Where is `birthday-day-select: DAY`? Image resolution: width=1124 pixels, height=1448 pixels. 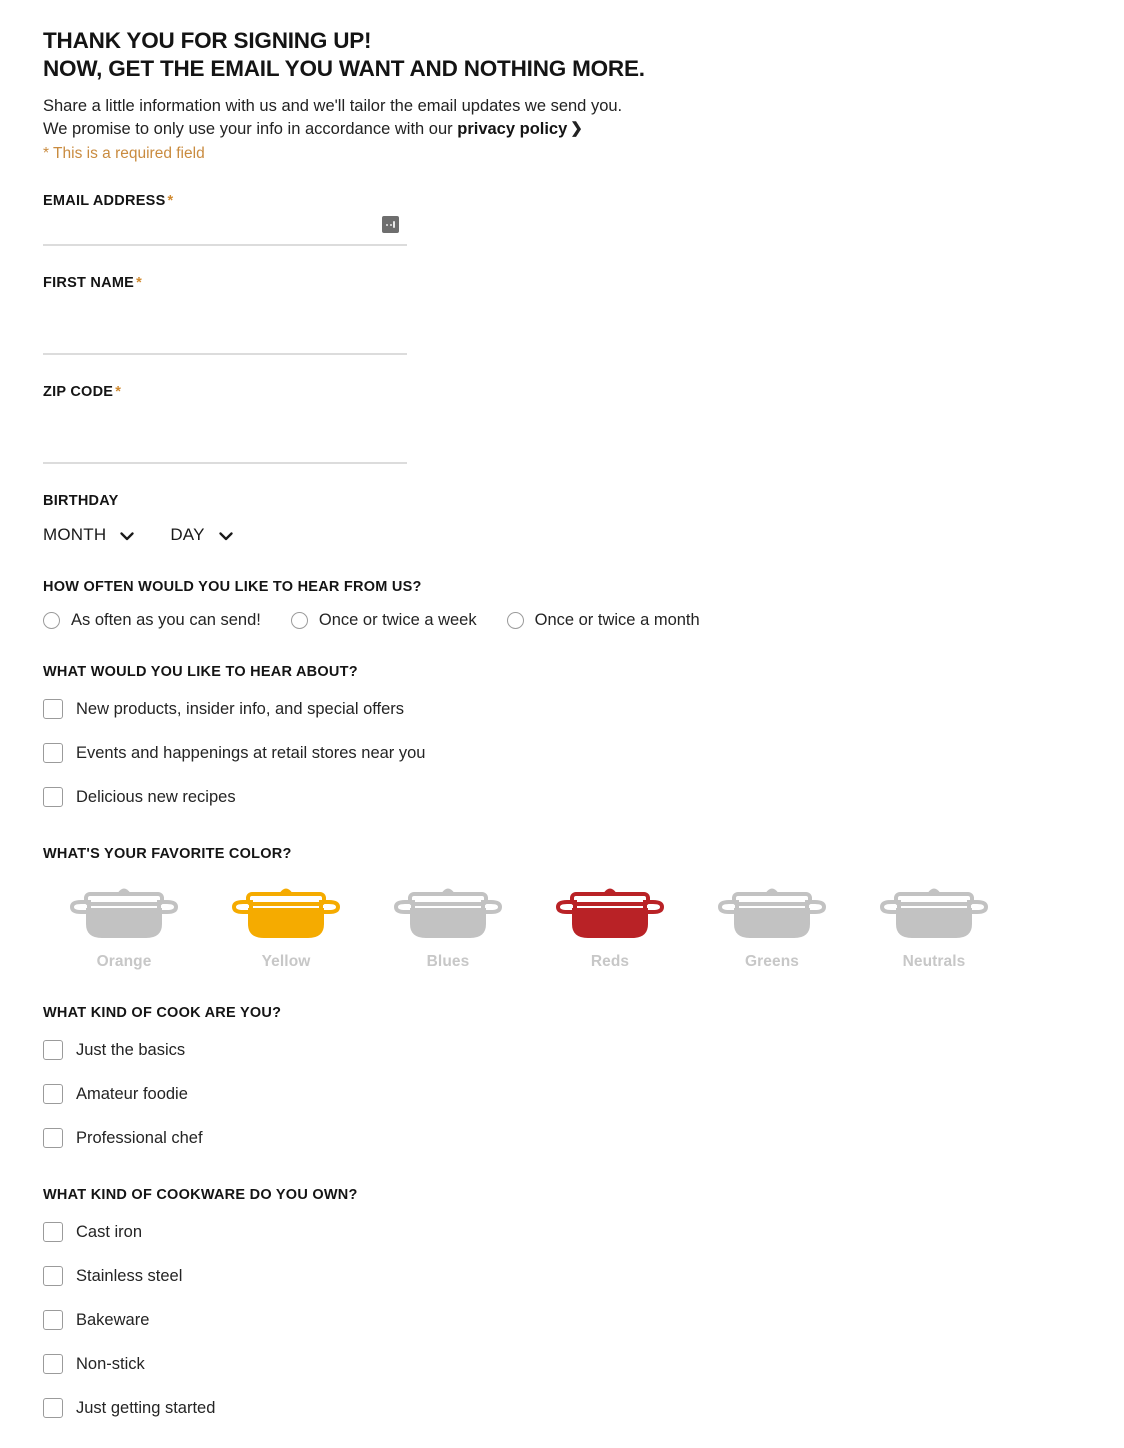
birthday-day-select: DAY is located at coordinates (201, 535).